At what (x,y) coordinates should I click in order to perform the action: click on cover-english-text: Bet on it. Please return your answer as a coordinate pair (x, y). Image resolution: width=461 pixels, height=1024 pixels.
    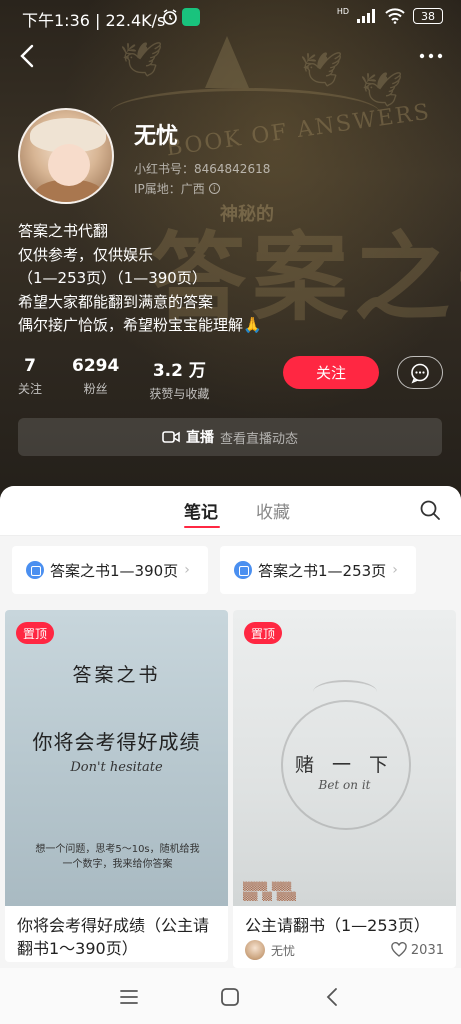
    Looking at the image, I should click on (344, 785).